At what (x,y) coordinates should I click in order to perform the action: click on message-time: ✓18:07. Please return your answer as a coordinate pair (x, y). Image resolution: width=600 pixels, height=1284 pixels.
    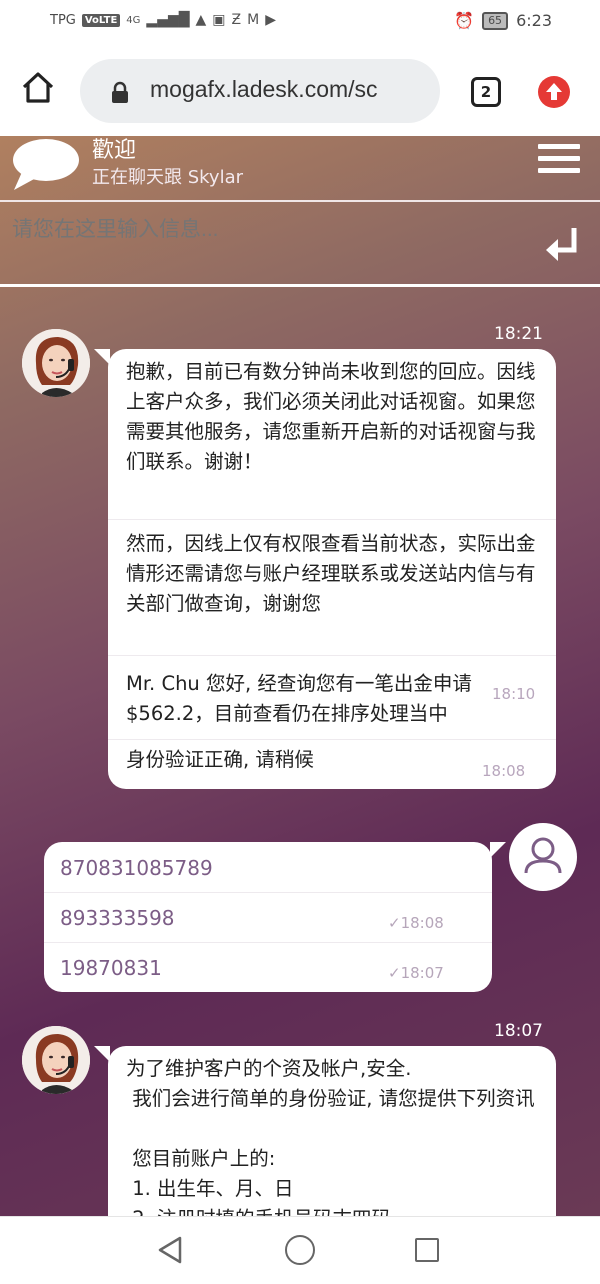
    Looking at the image, I should click on (416, 973).